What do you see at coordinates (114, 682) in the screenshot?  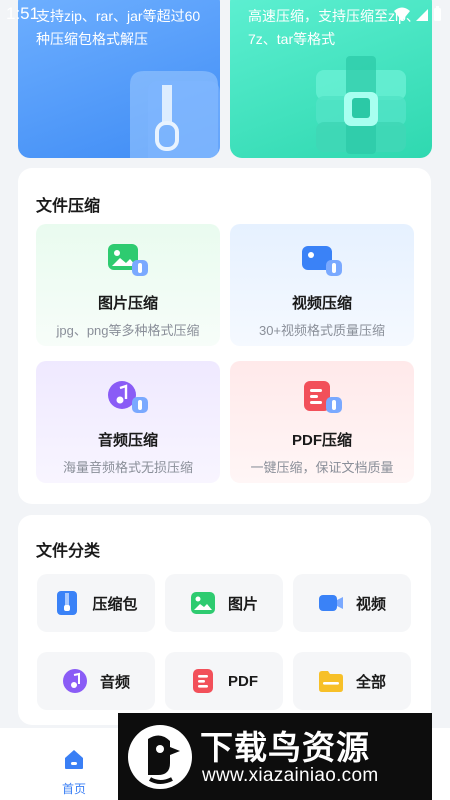 I see `category-audio-label: 音频` at bounding box center [114, 682].